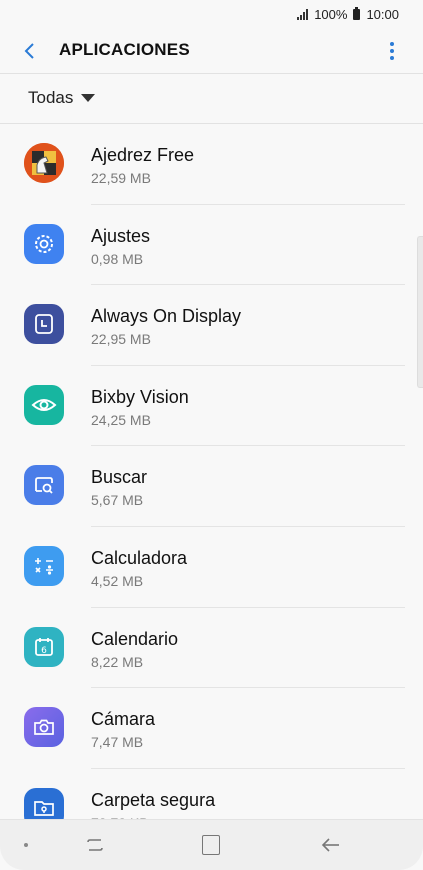 The width and height of the screenshot is (423, 870). Describe the element at coordinates (211, 14) in the screenshot. I see `status-bar: 100% 10:00` at that location.